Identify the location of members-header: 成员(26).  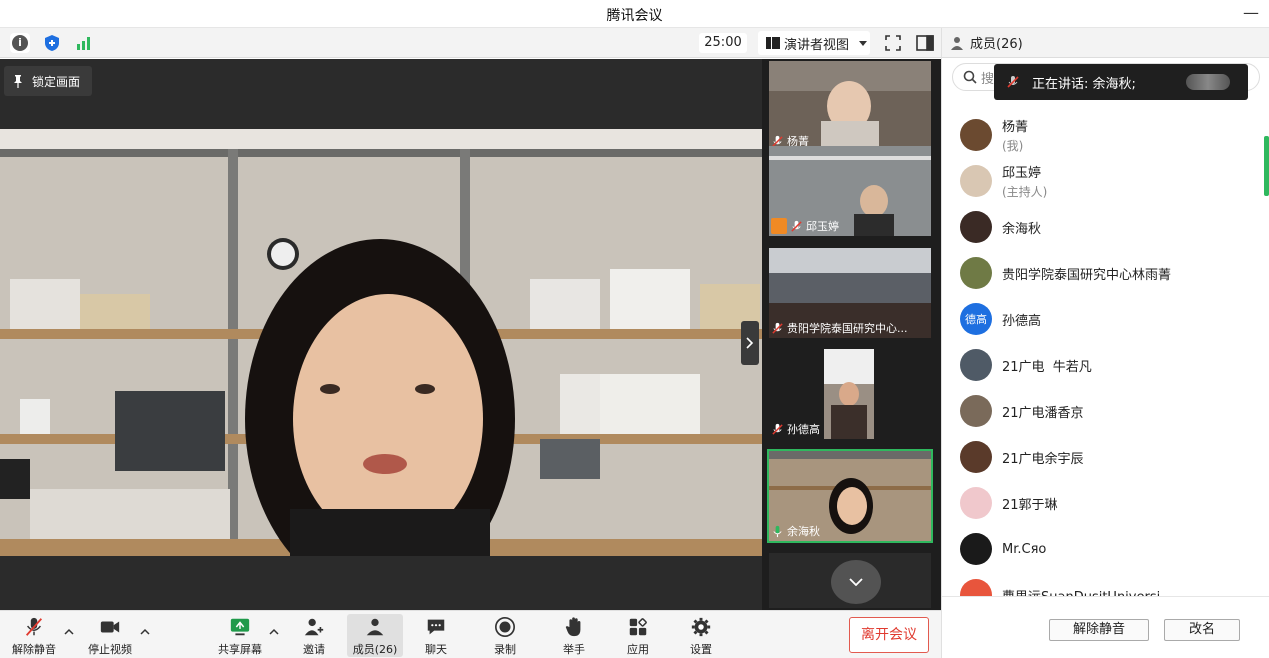
(1105, 43).